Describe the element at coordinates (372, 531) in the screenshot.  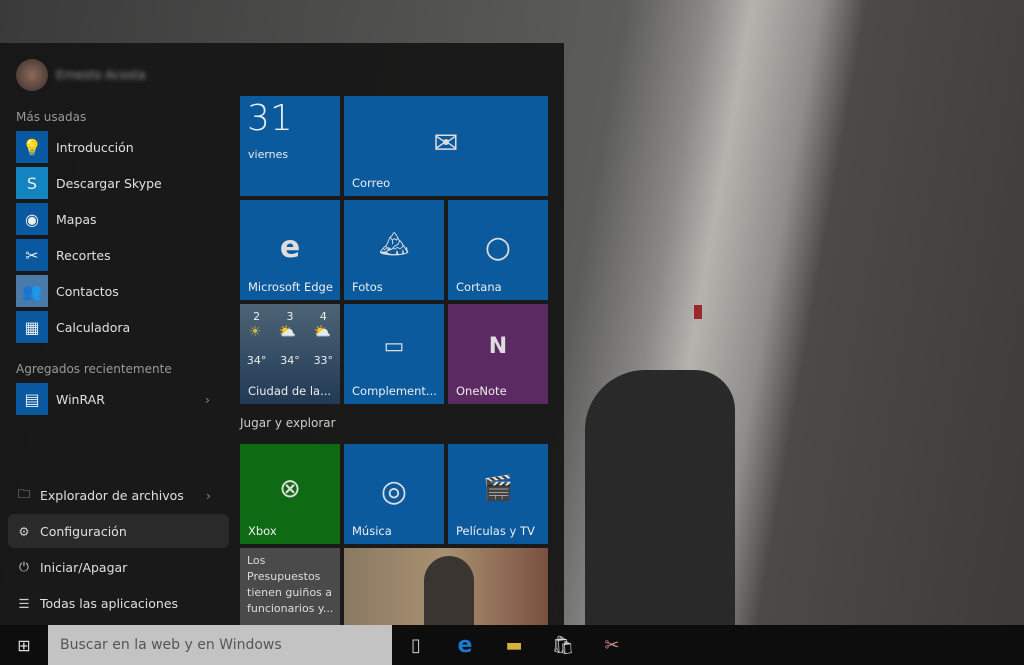
I see `tile-label: Música` at that location.